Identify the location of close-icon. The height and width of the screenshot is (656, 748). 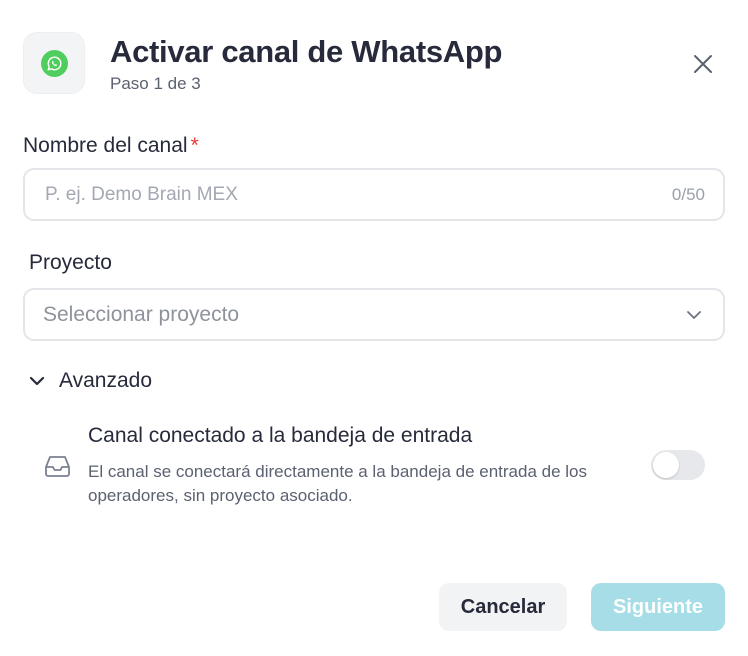
(703, 64).